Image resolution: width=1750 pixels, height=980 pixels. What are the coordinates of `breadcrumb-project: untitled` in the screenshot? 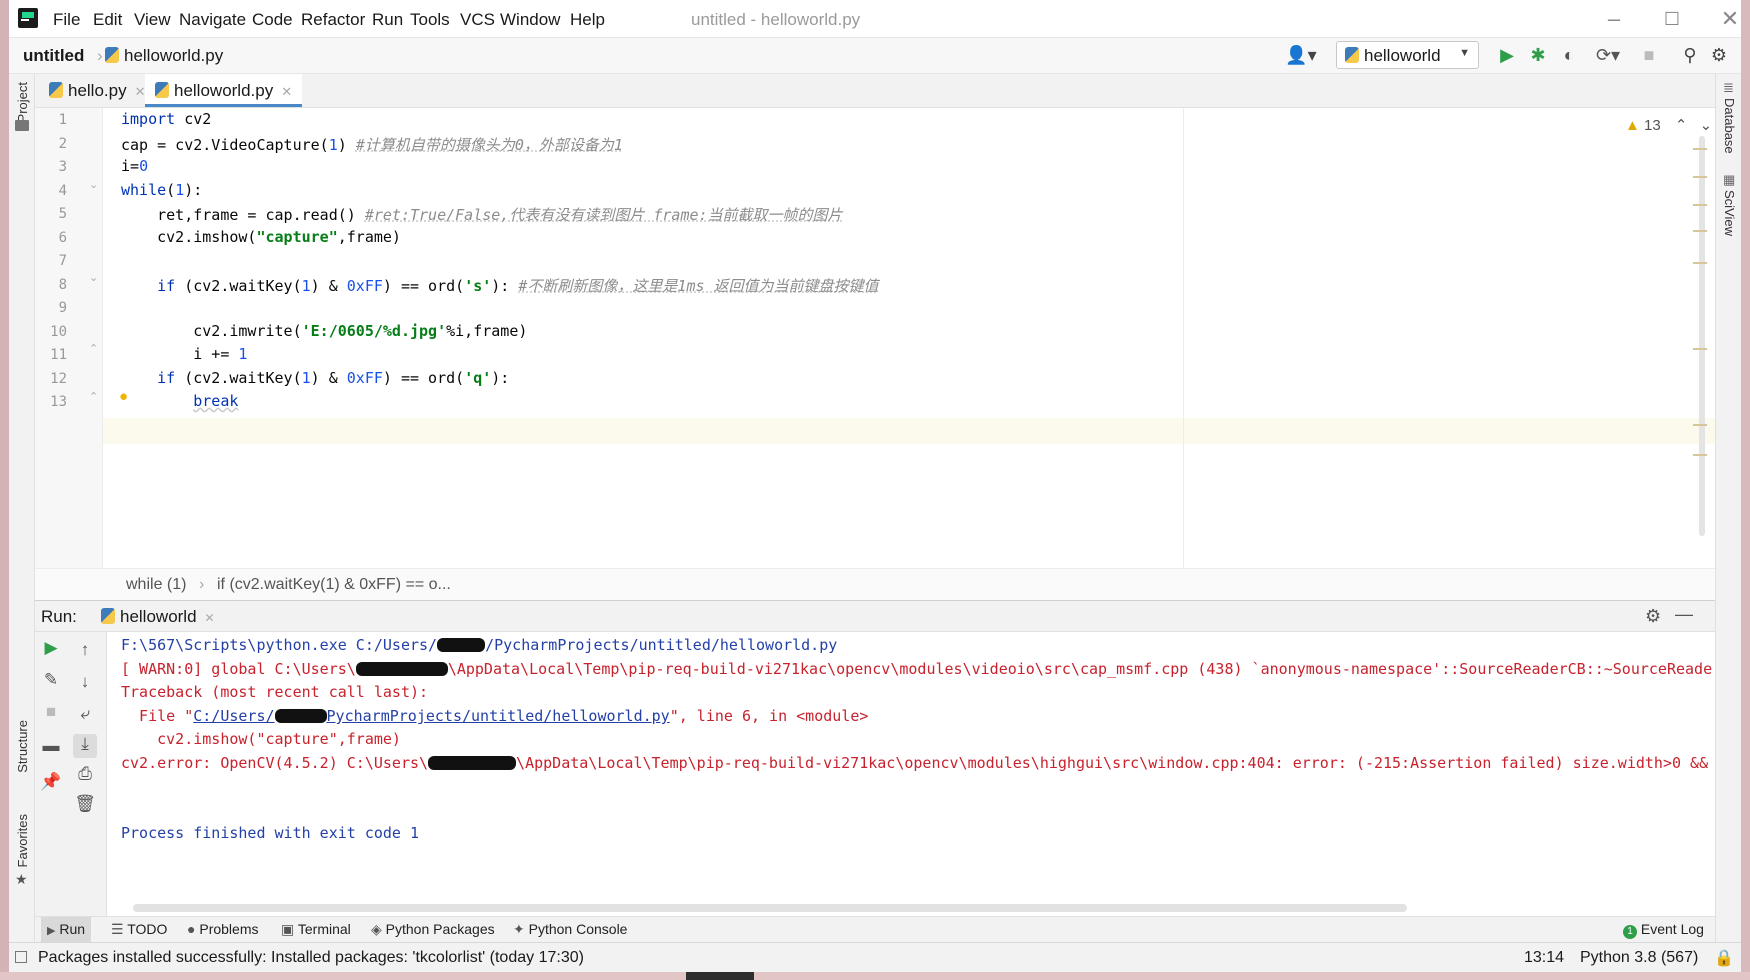 It's located at (53, 56).